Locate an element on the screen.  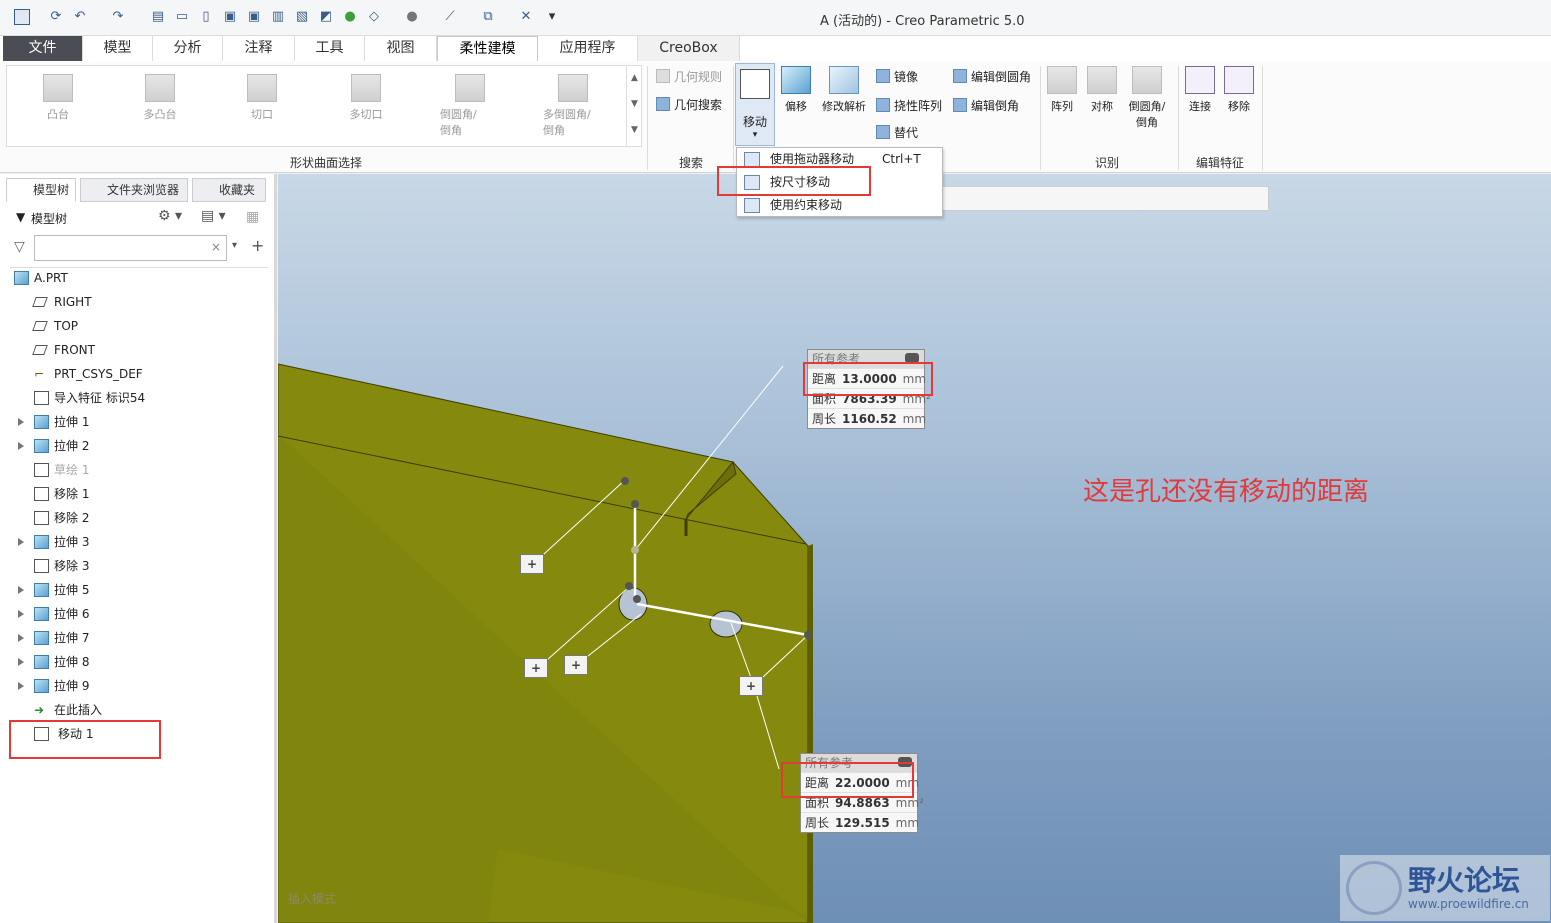
tool-icon: ◩ is located at coordinates (326, 17).